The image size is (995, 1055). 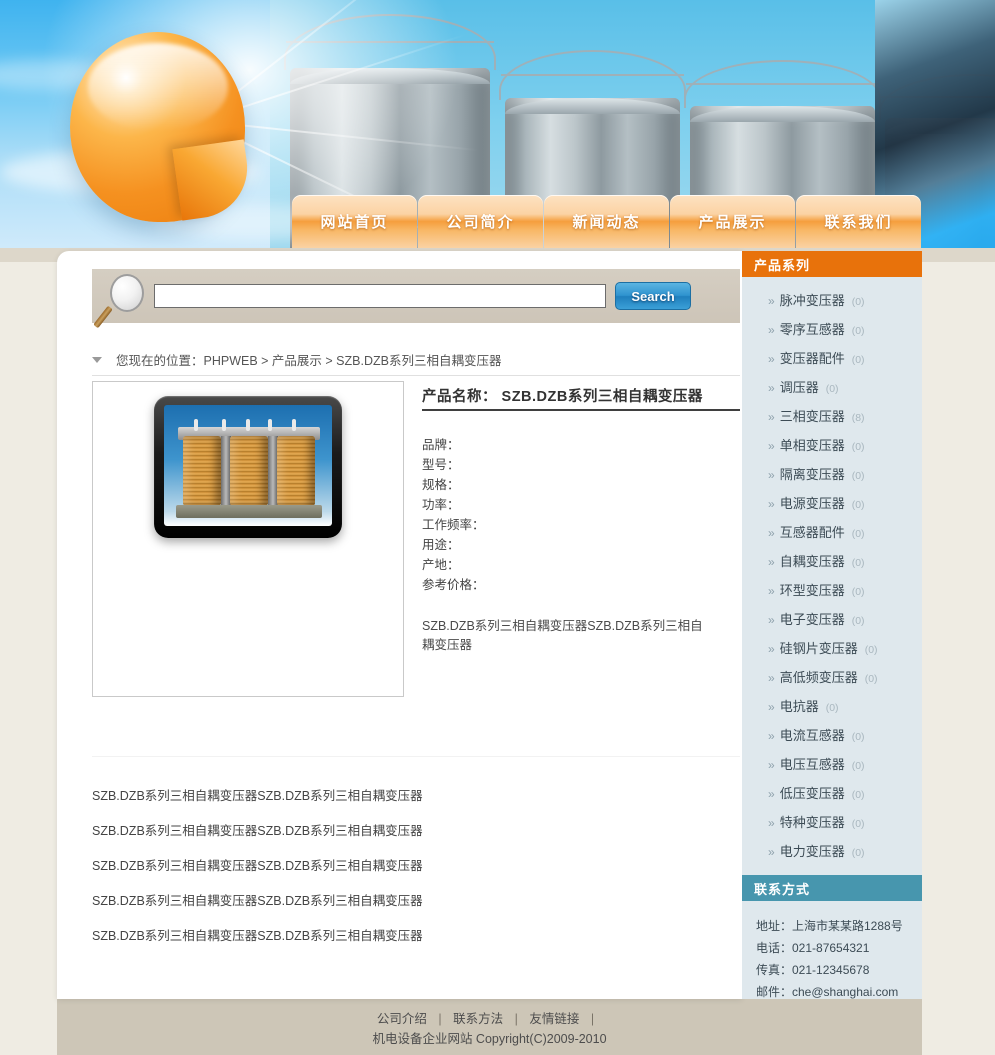 What do you see at coordinates (812, 793) in the screenshot?
I see `sidebar-item-label: 低压变压器` at bounding box center [812, 793].